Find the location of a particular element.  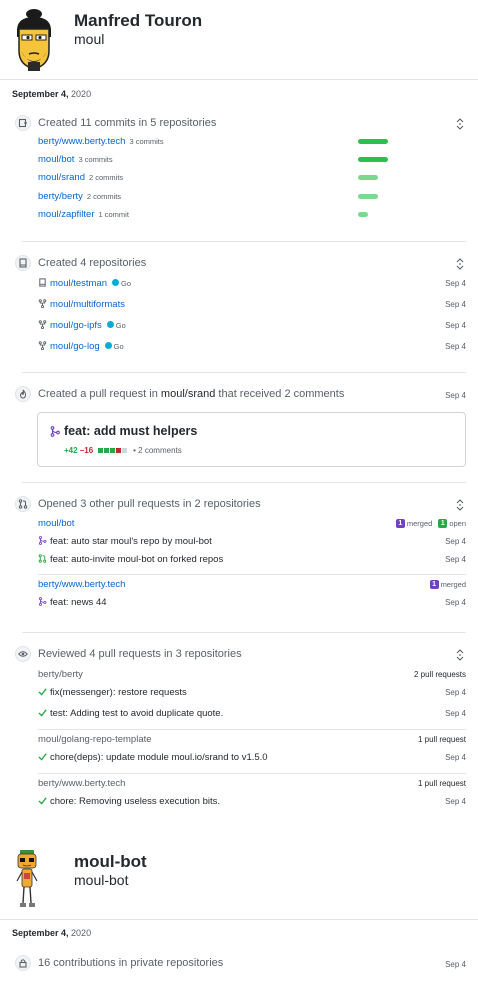

repo-name: moul/golang-repo-template is located at coordinates (95, 739).